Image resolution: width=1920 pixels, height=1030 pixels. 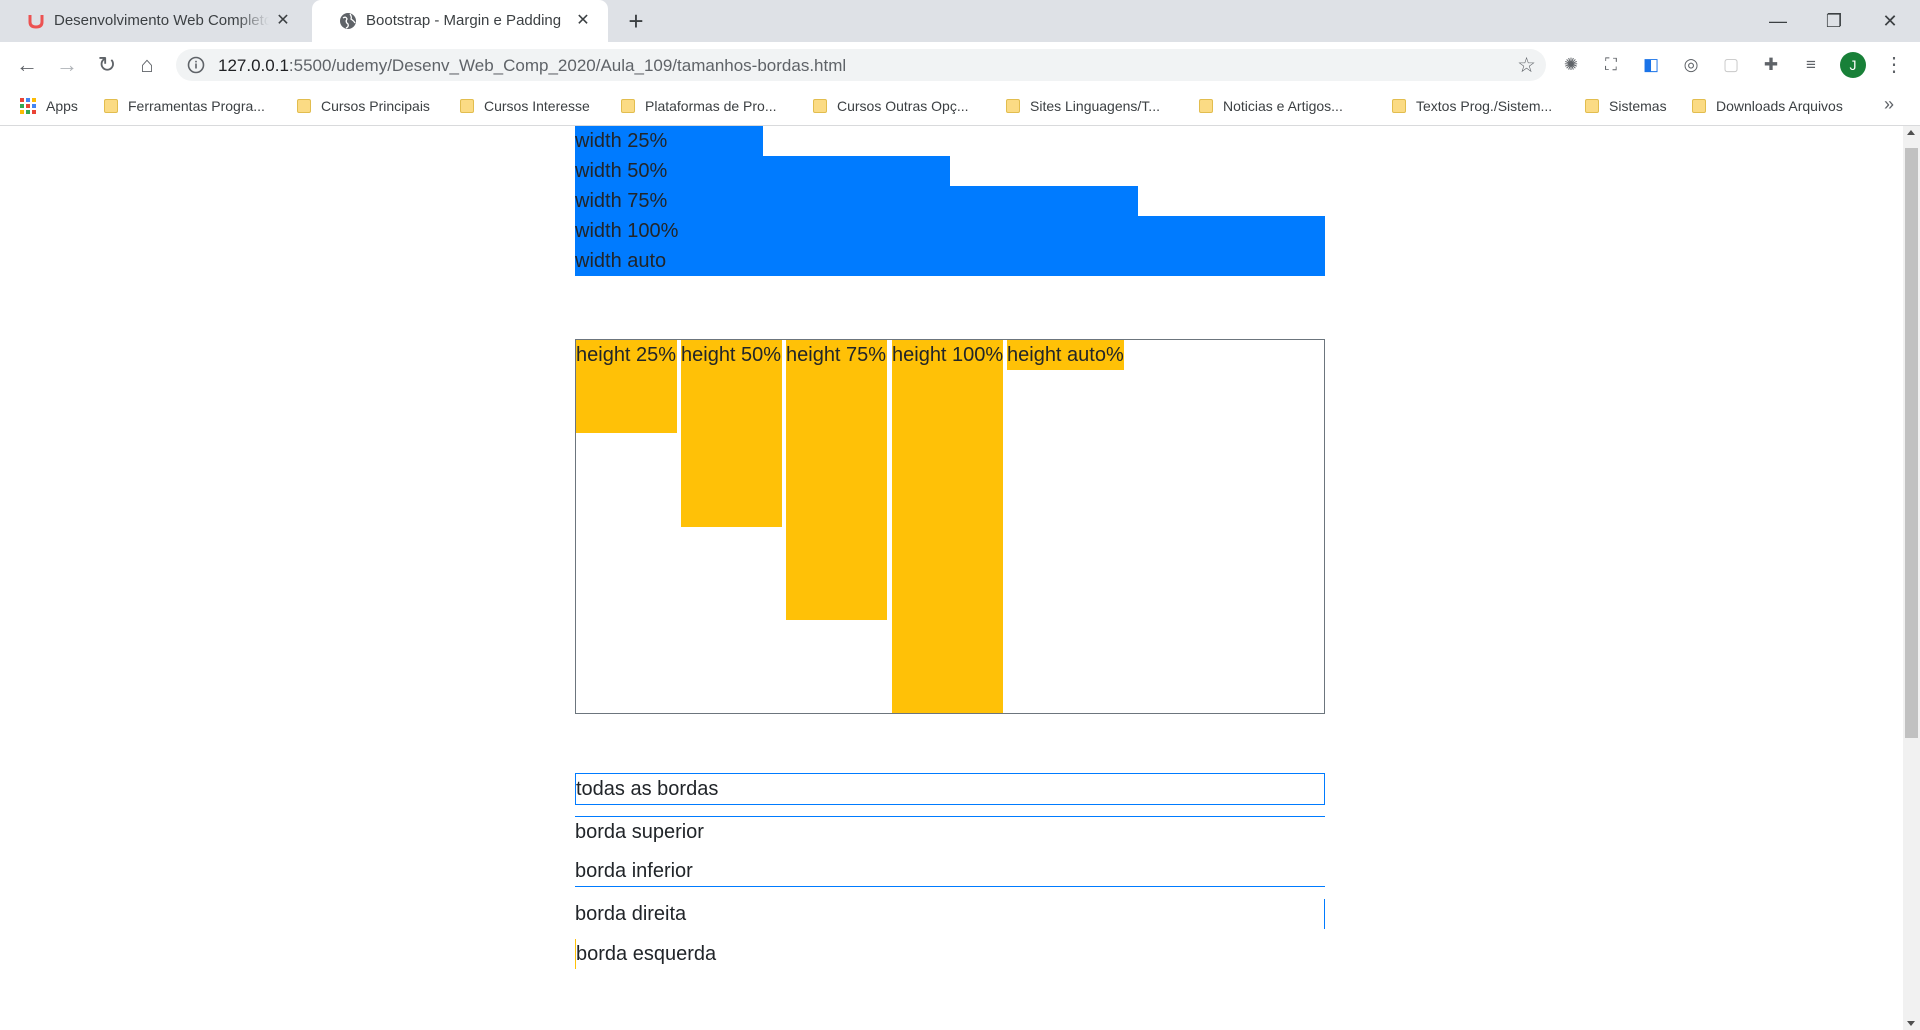 I want to click on tab-title: Desenvolvimento Web Completo, so click(x=161, y=20).